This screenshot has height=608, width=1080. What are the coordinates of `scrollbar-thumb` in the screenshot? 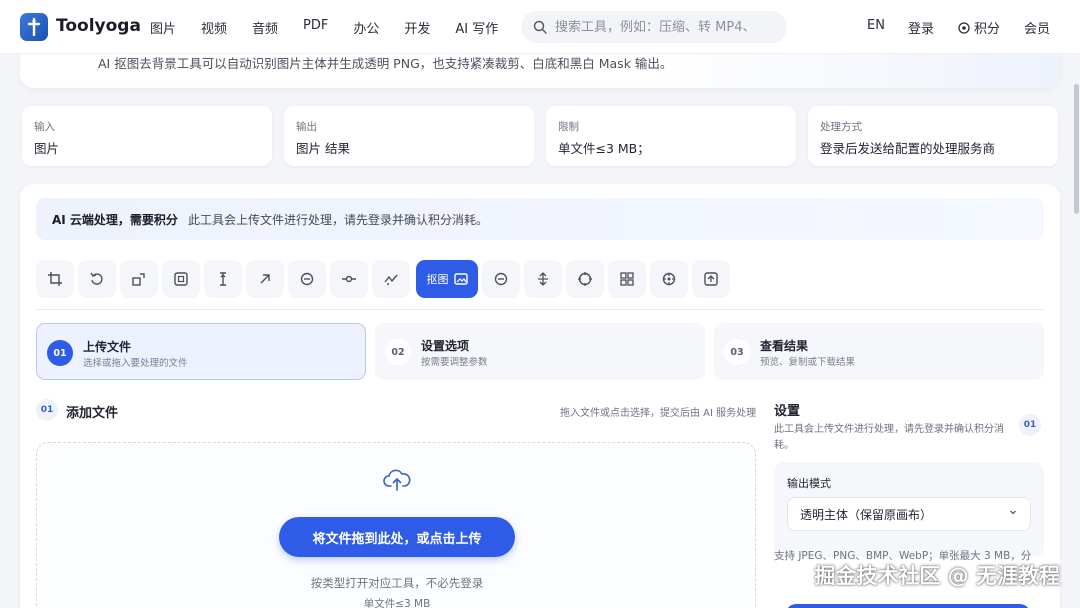 It's located at (1076, 149).